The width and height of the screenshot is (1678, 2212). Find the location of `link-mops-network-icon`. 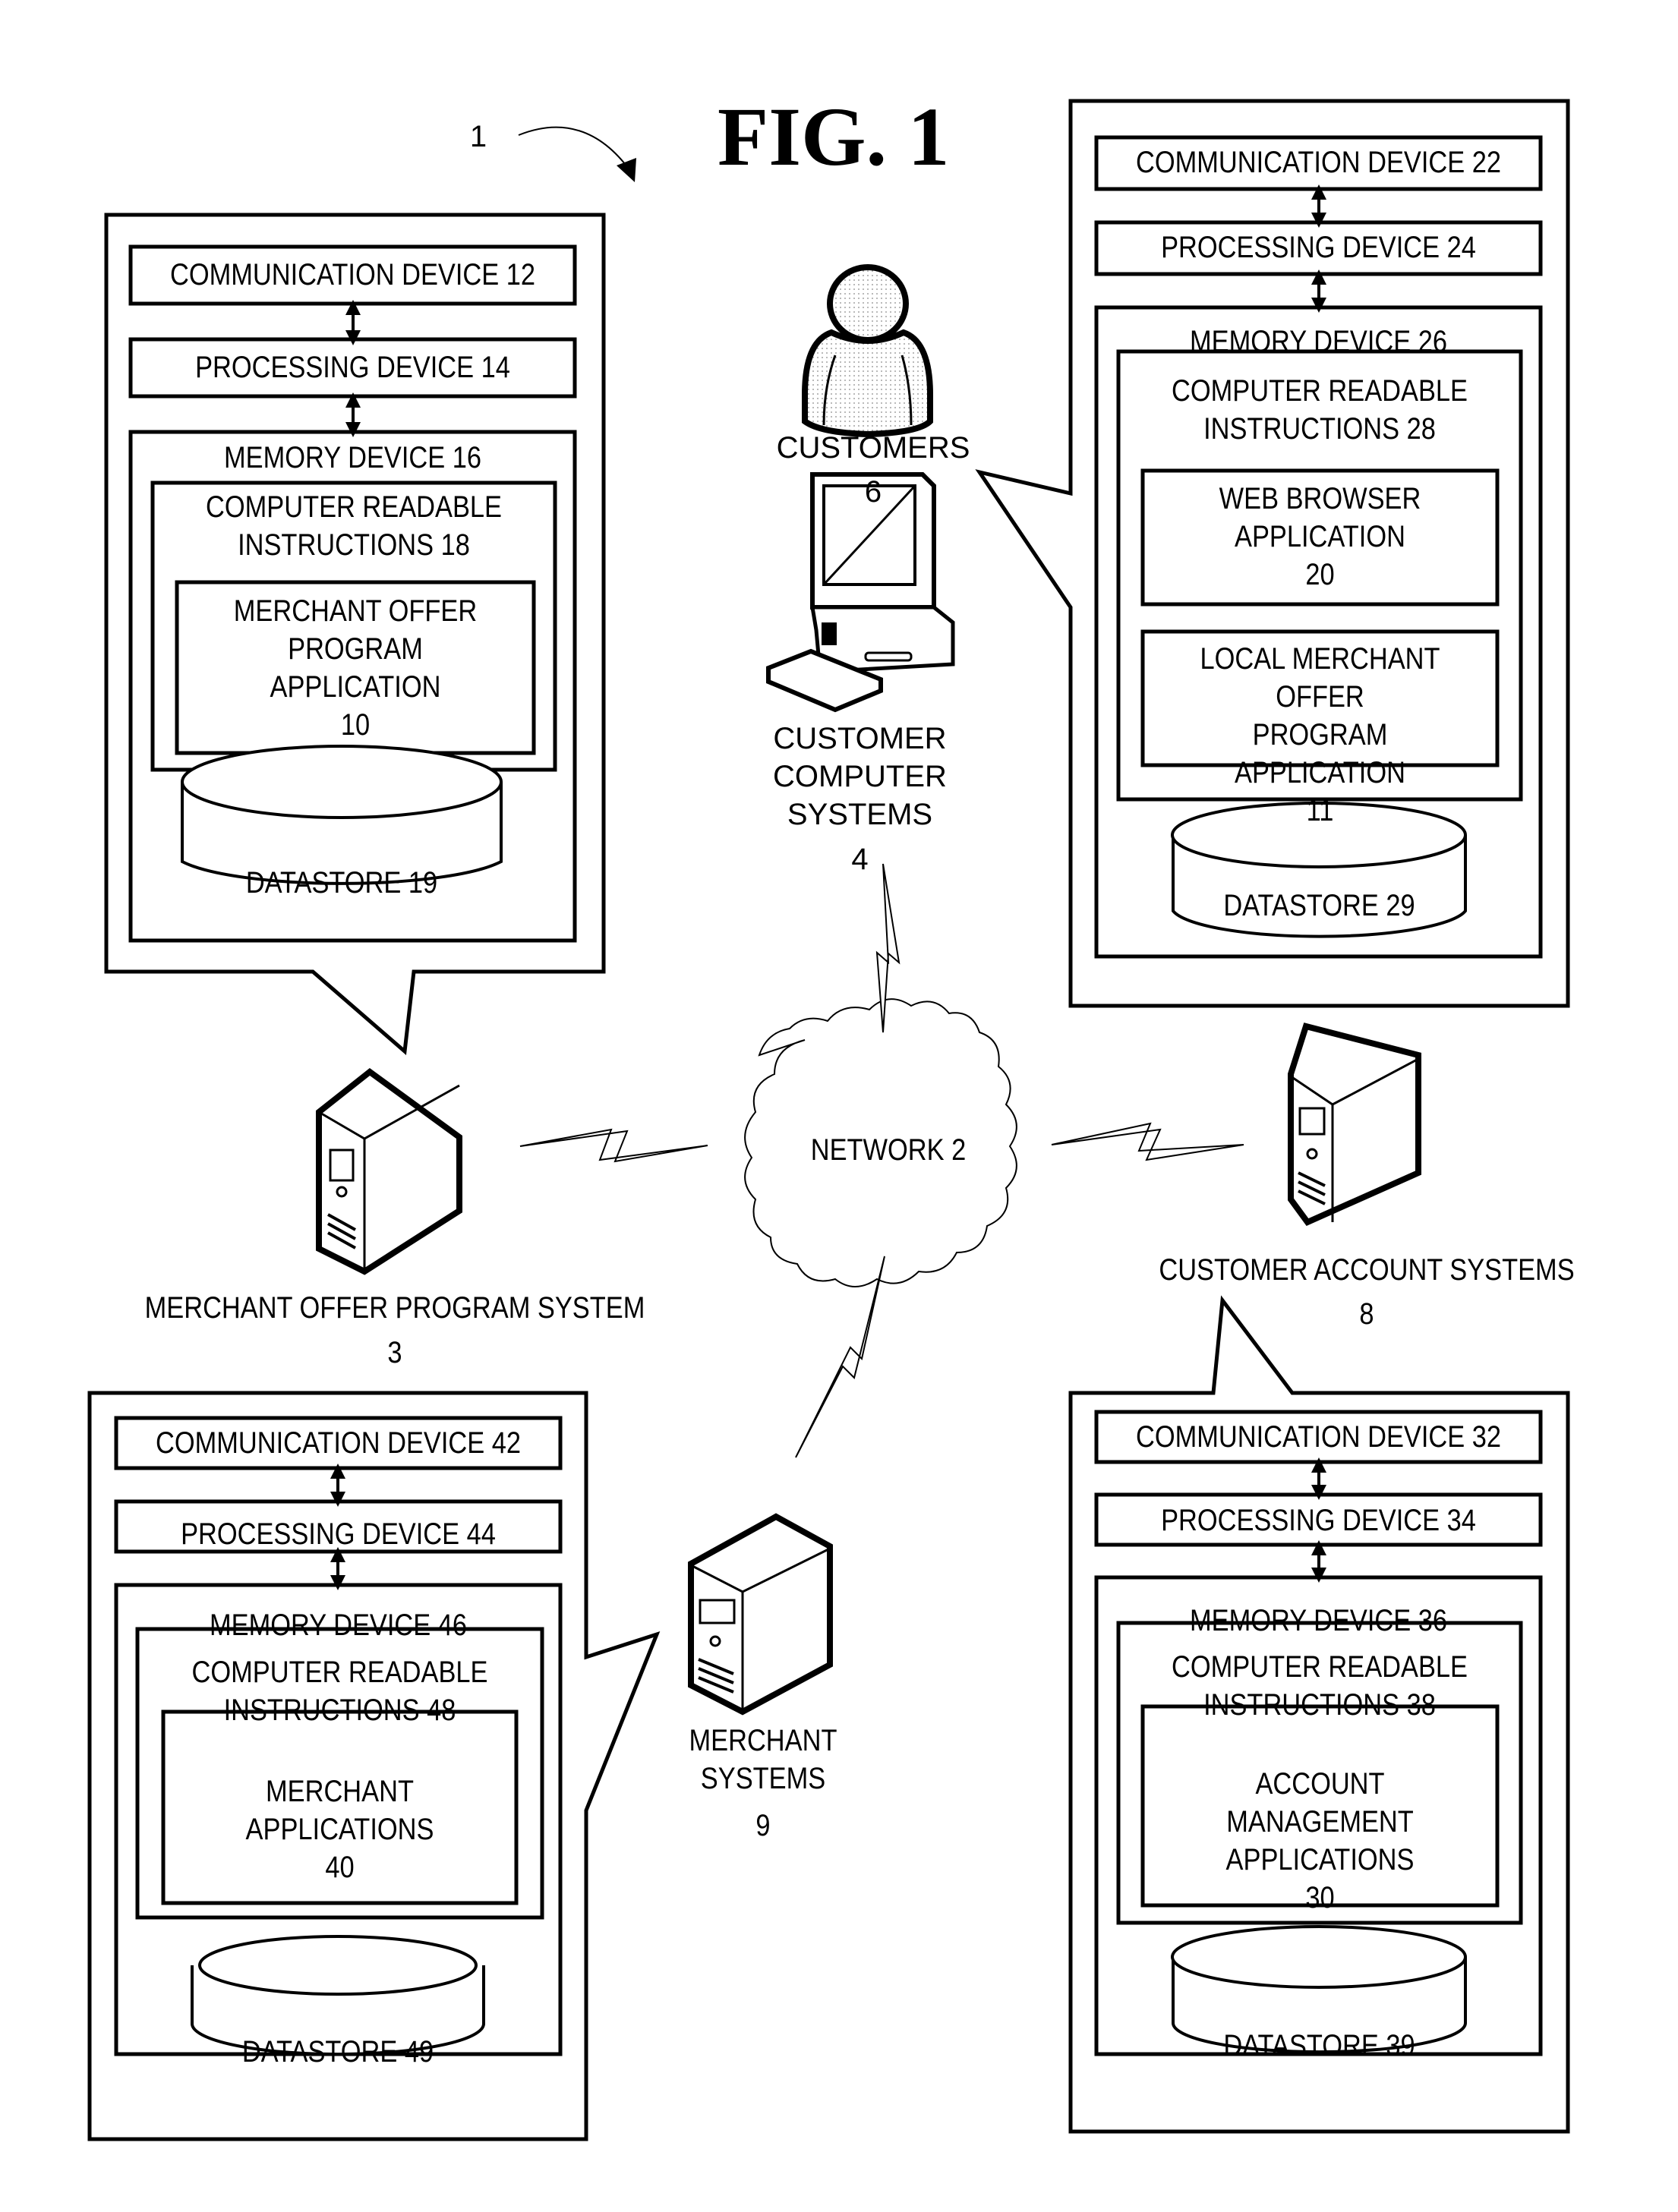

link-mops-network-icon is located at coordinates (613, 1145).